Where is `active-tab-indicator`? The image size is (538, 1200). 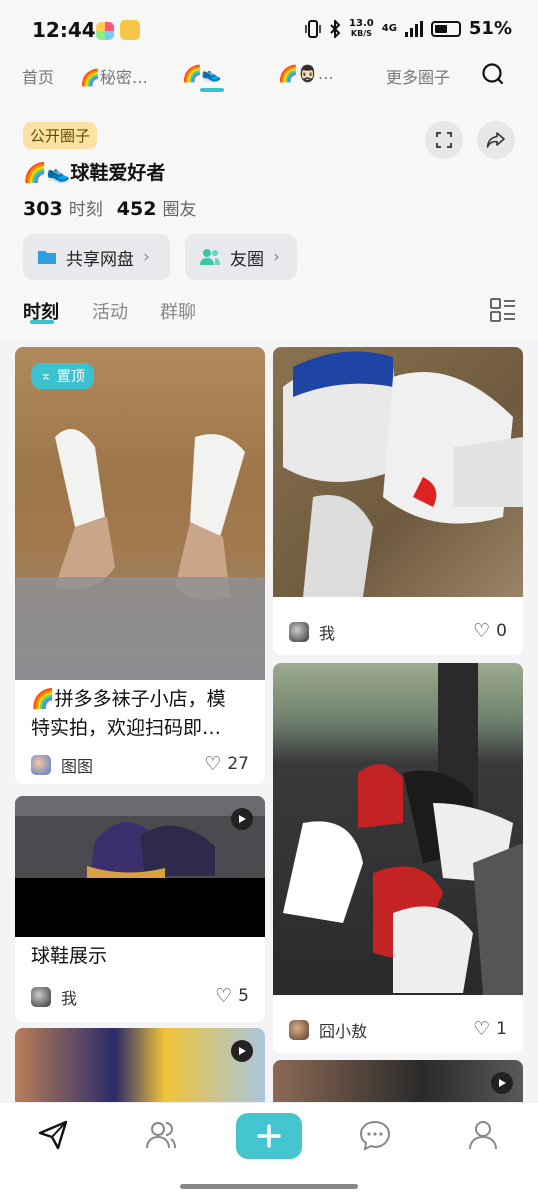
active-tab-indicator is located at coordinates (212, 90).